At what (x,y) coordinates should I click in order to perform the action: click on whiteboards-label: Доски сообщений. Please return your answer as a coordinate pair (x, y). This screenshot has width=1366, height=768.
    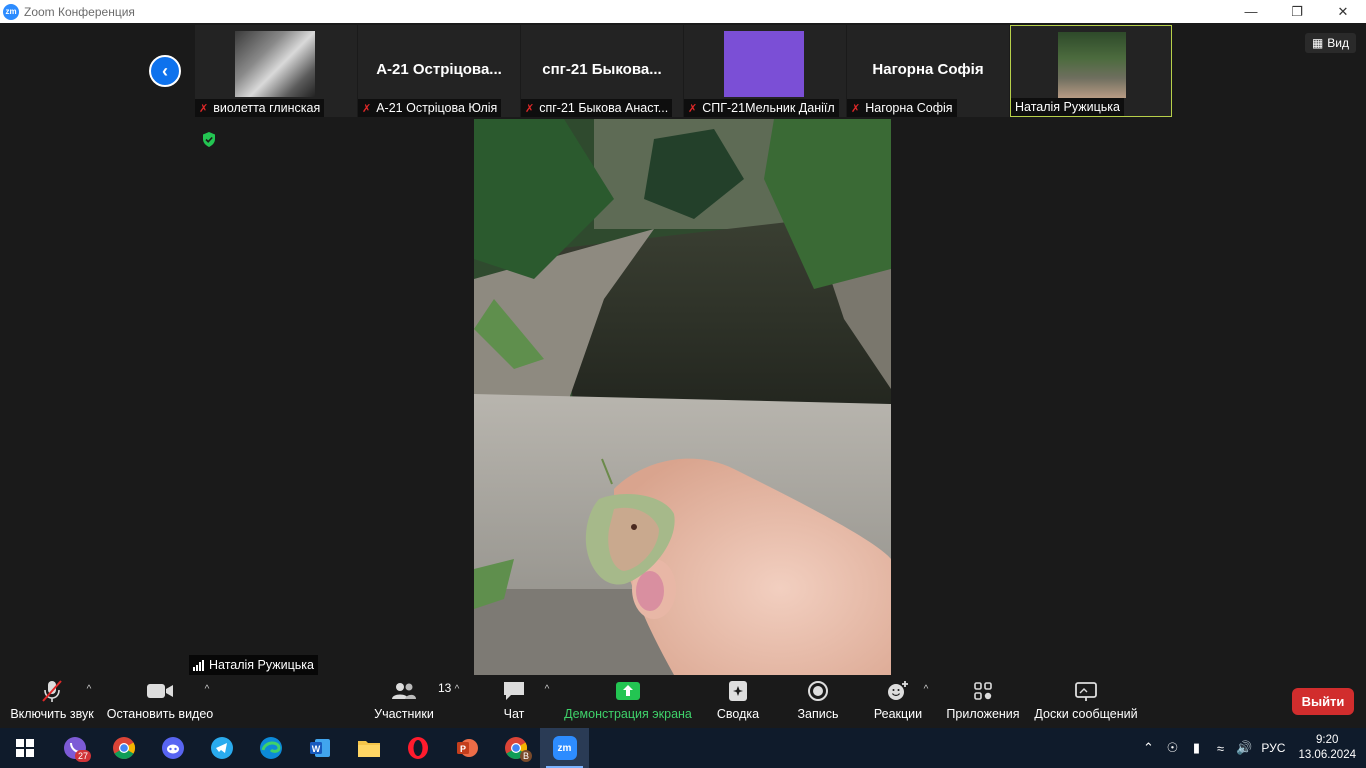
    Looking at the image, I should click on (1086, 714).